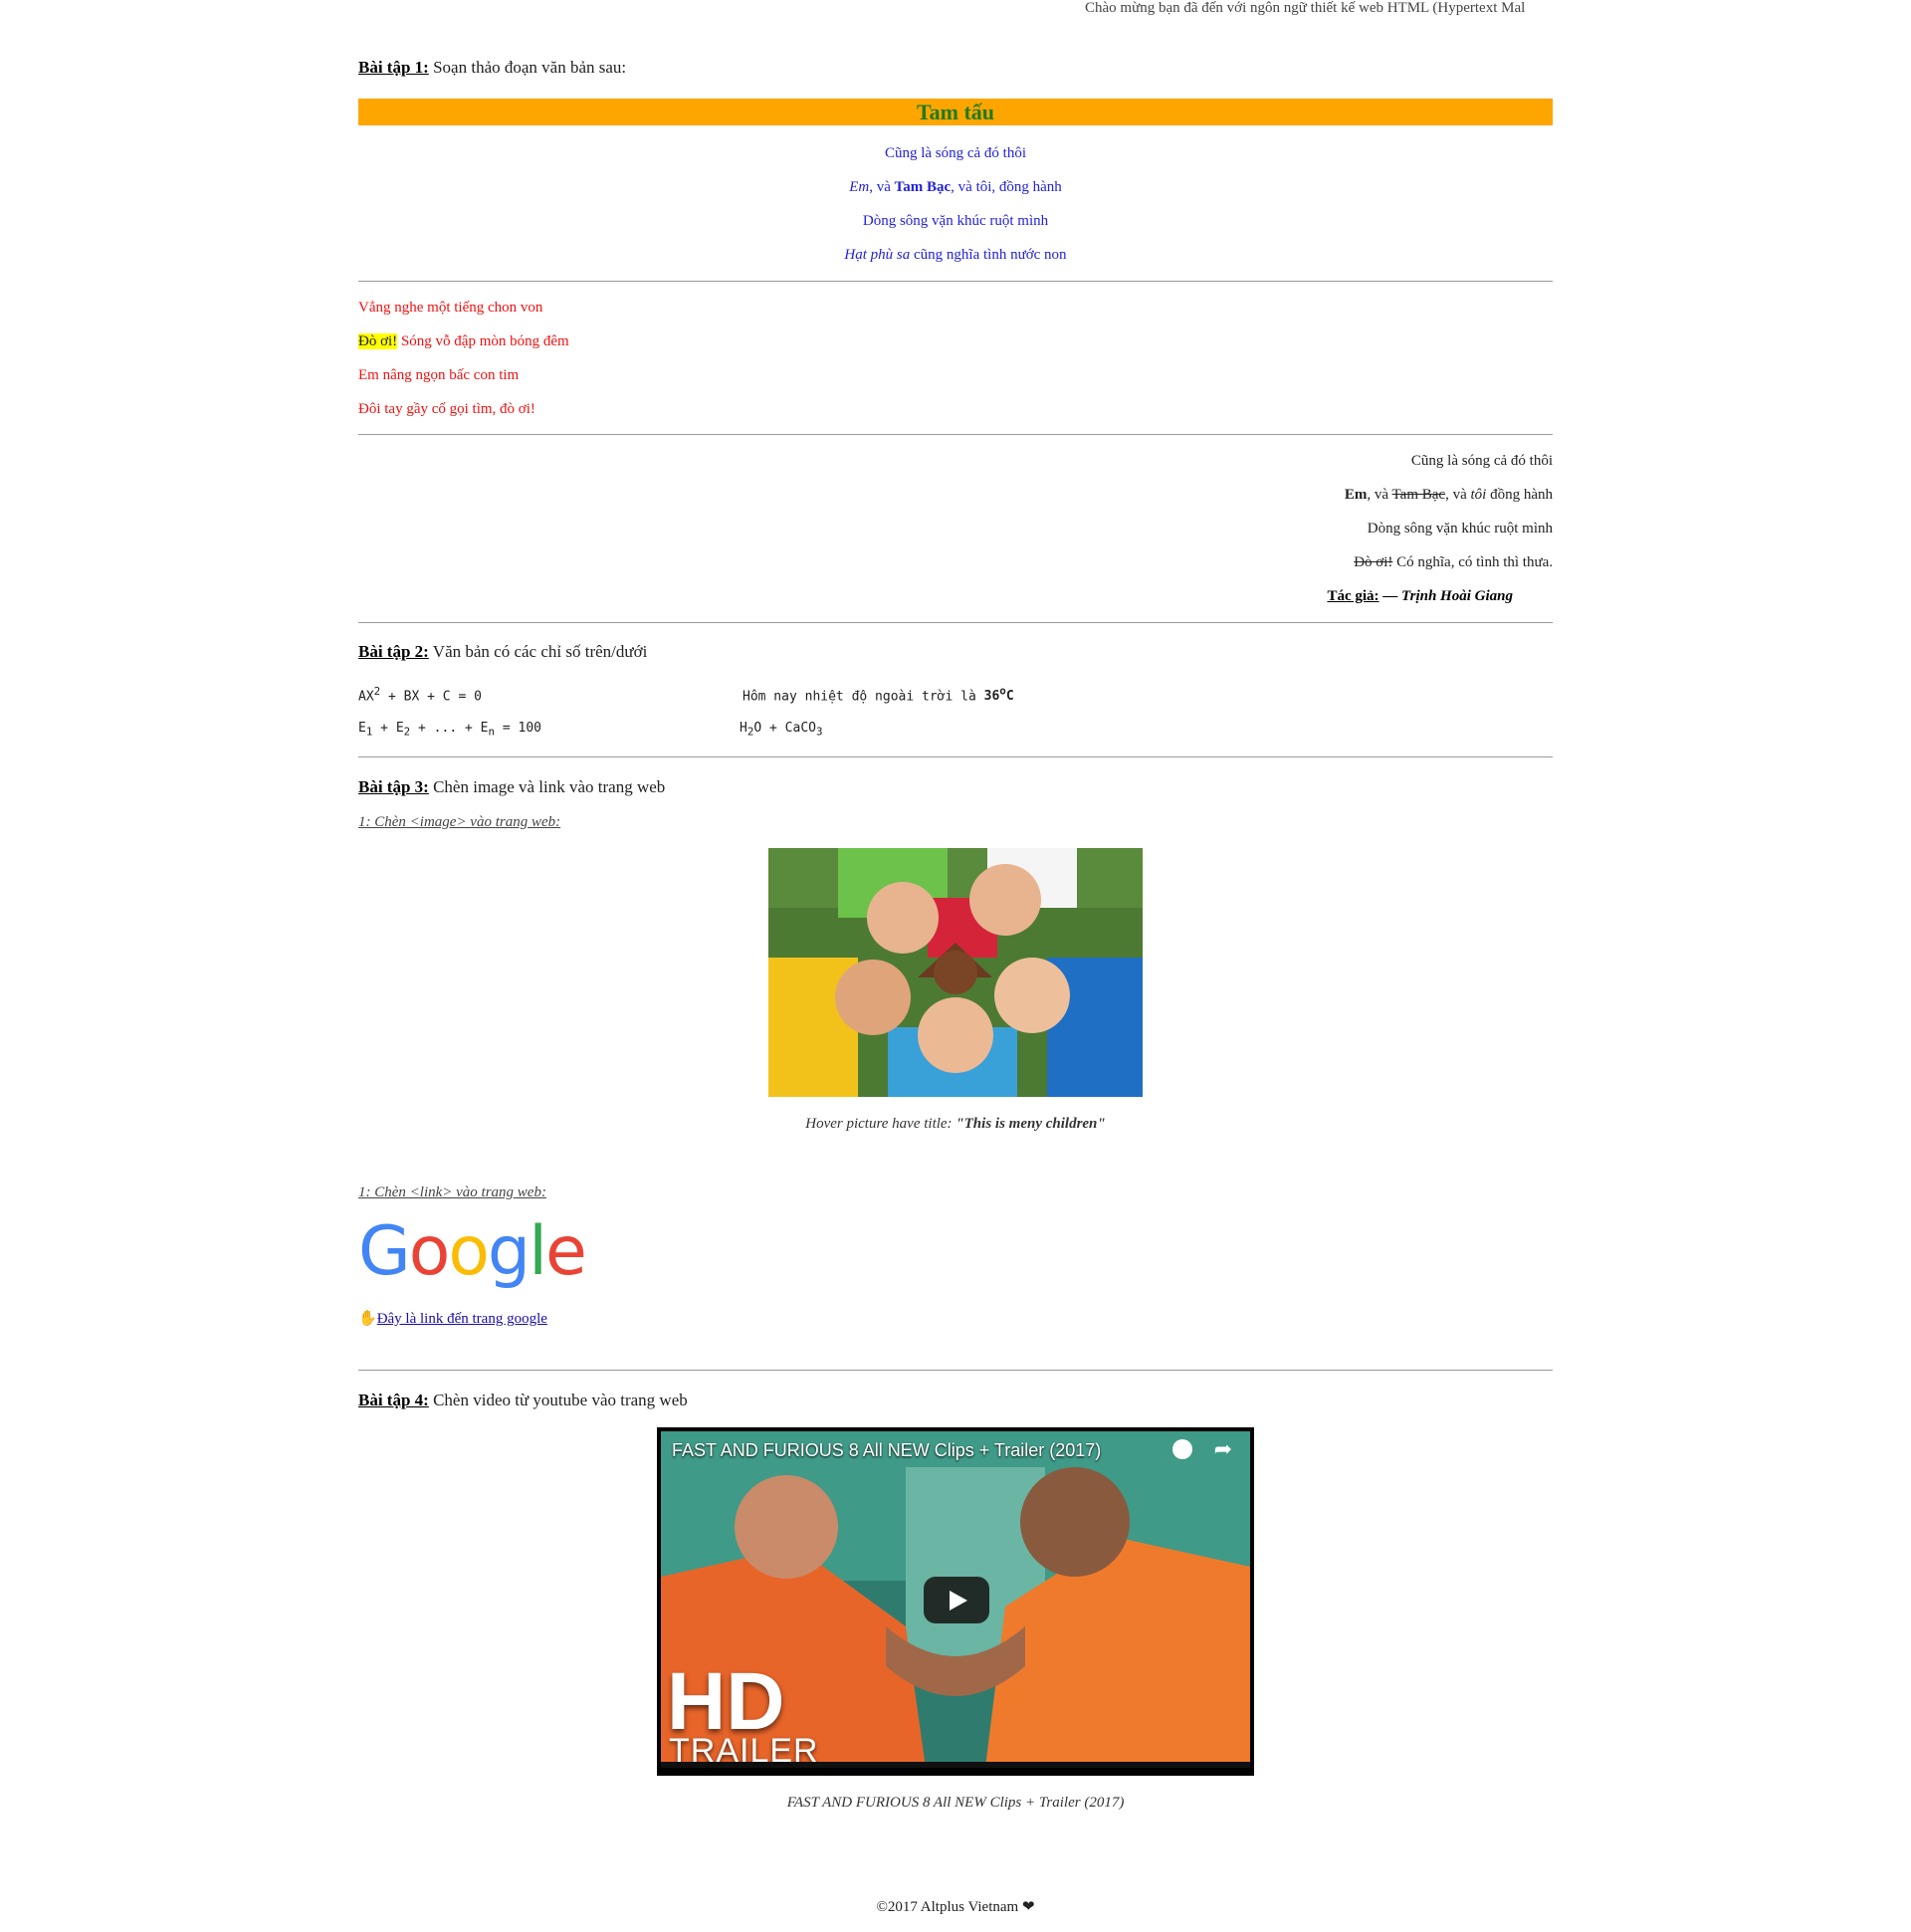 This screenshot has width=1911, height=1932. I want to click on formula-sum: E1 + E2 + ... + En = 100, so click(449, 730).